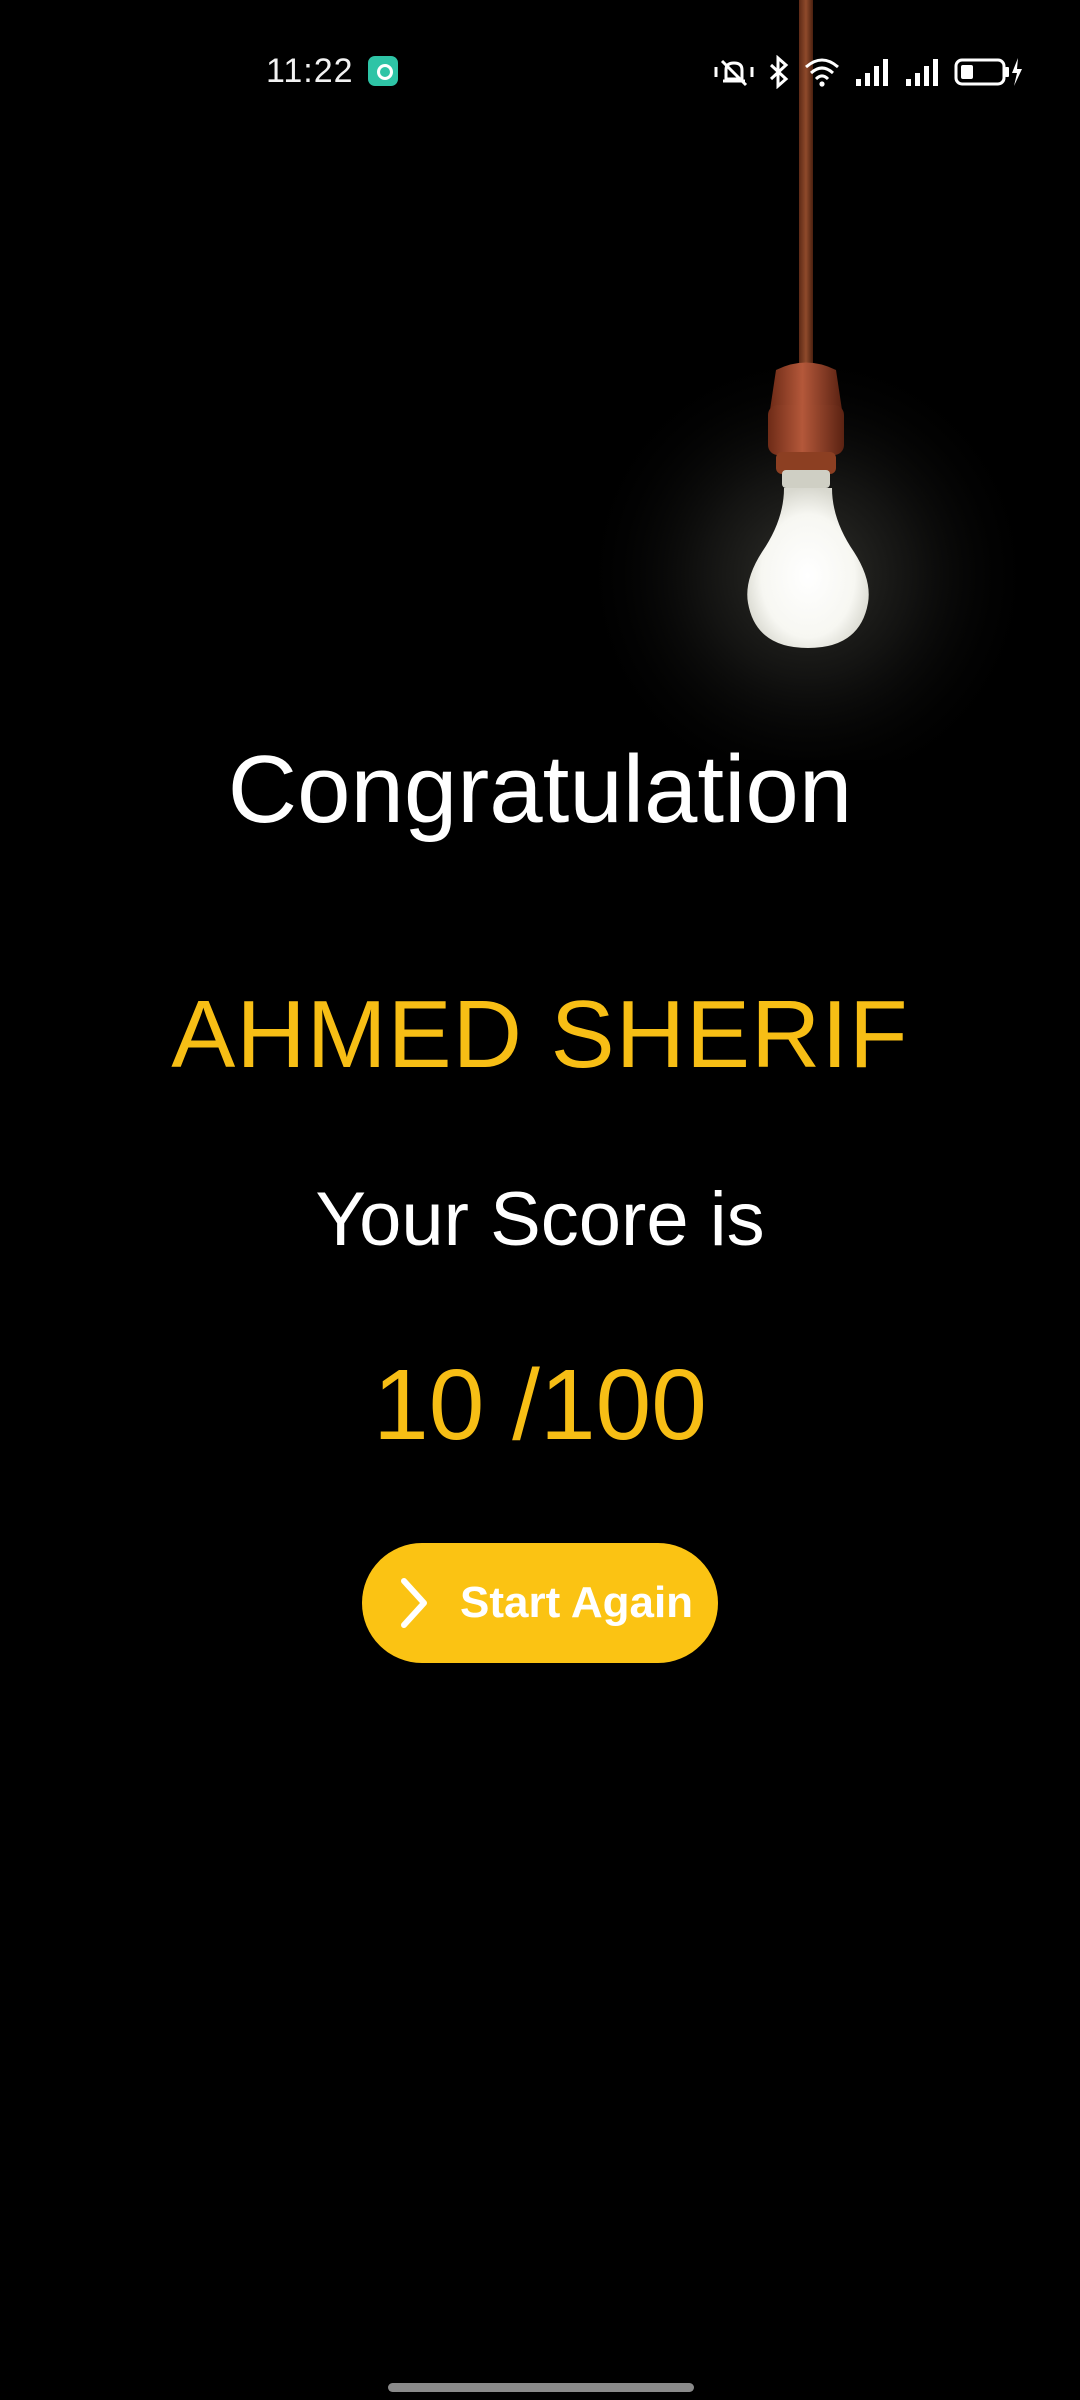 Image resolution: width=1080 pixels, height=2400 pixels. Describe the element at coordinates (734, 72) in the screenshot. I see `mute-vibrate-icon` at that location.